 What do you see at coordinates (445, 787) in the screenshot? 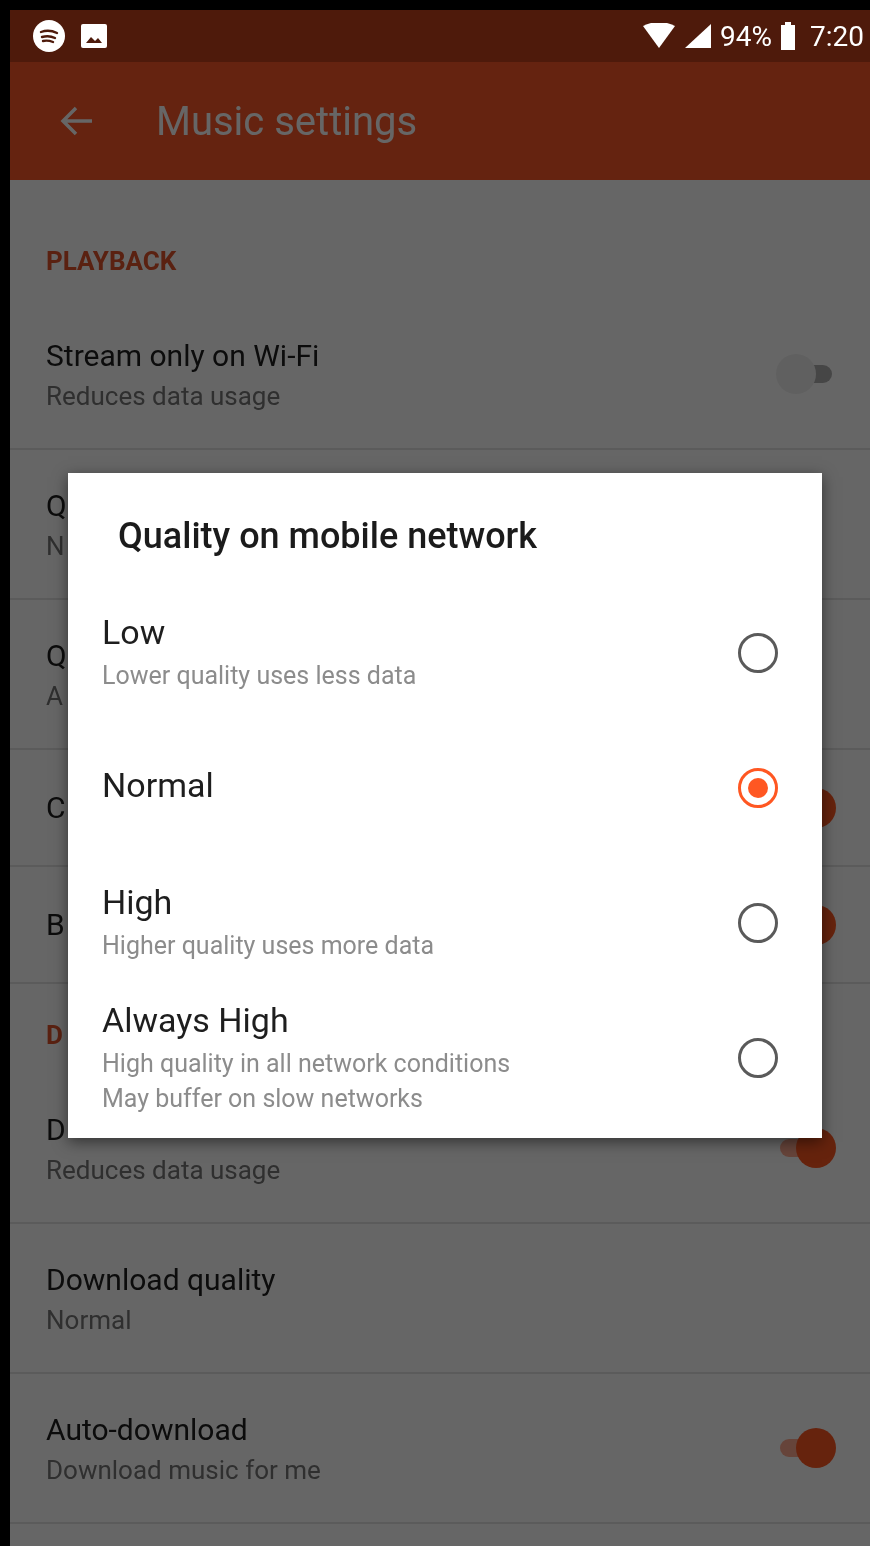
I see `quality-option: Normal` at bounding box center [445, 787].